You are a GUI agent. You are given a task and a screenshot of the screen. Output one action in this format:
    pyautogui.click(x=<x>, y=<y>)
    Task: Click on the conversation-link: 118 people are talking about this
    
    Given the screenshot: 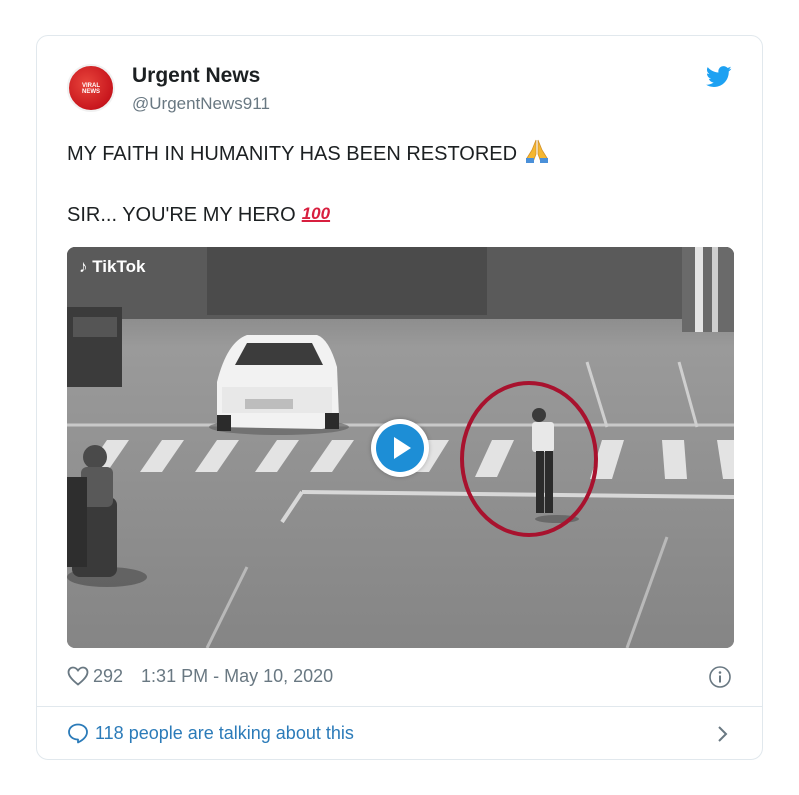 What is the action you would take?
    pyautogui.click(x=210, y=733)
    